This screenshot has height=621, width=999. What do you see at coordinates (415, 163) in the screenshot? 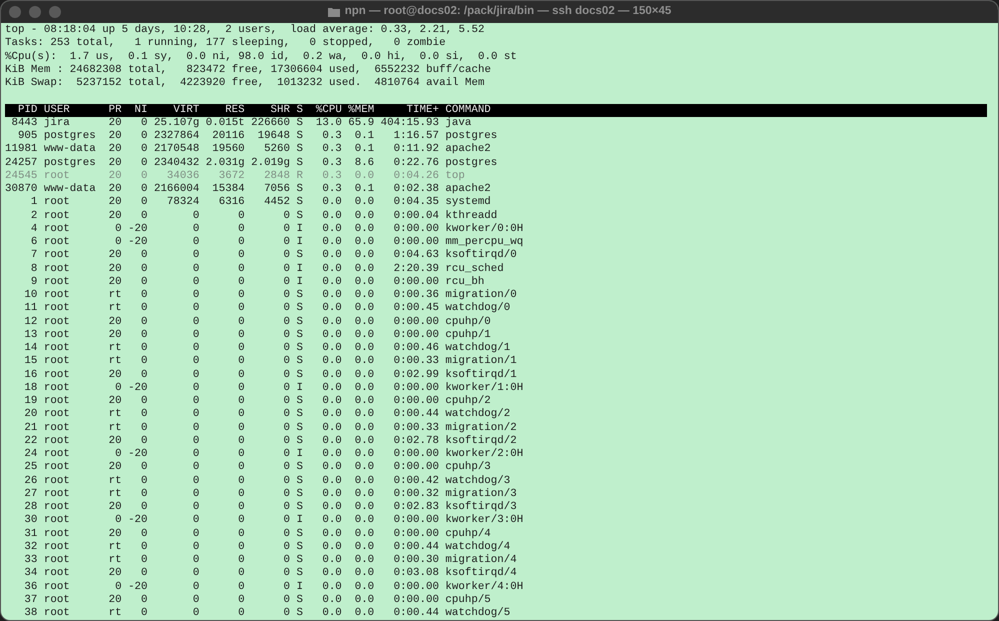
I see `table-cell-text: 0:22.76` at bounding box center [415, 163].